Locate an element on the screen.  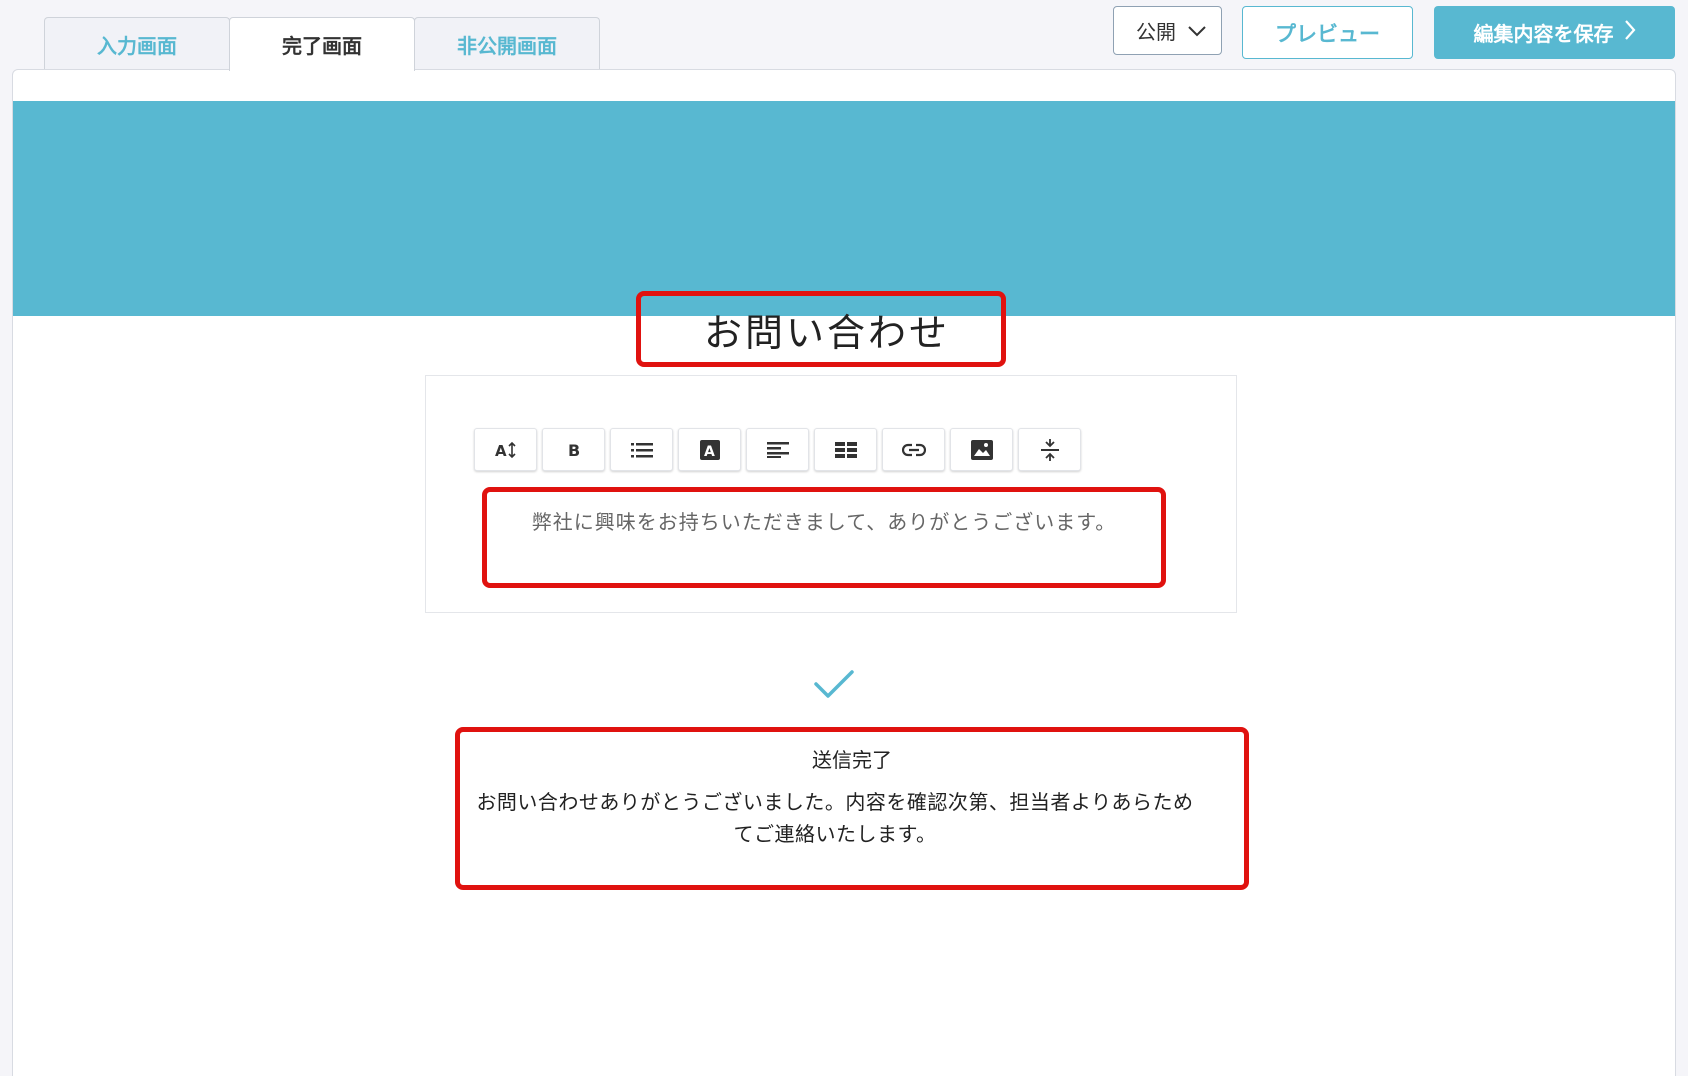
image-button is located at coordinates (981, 449).